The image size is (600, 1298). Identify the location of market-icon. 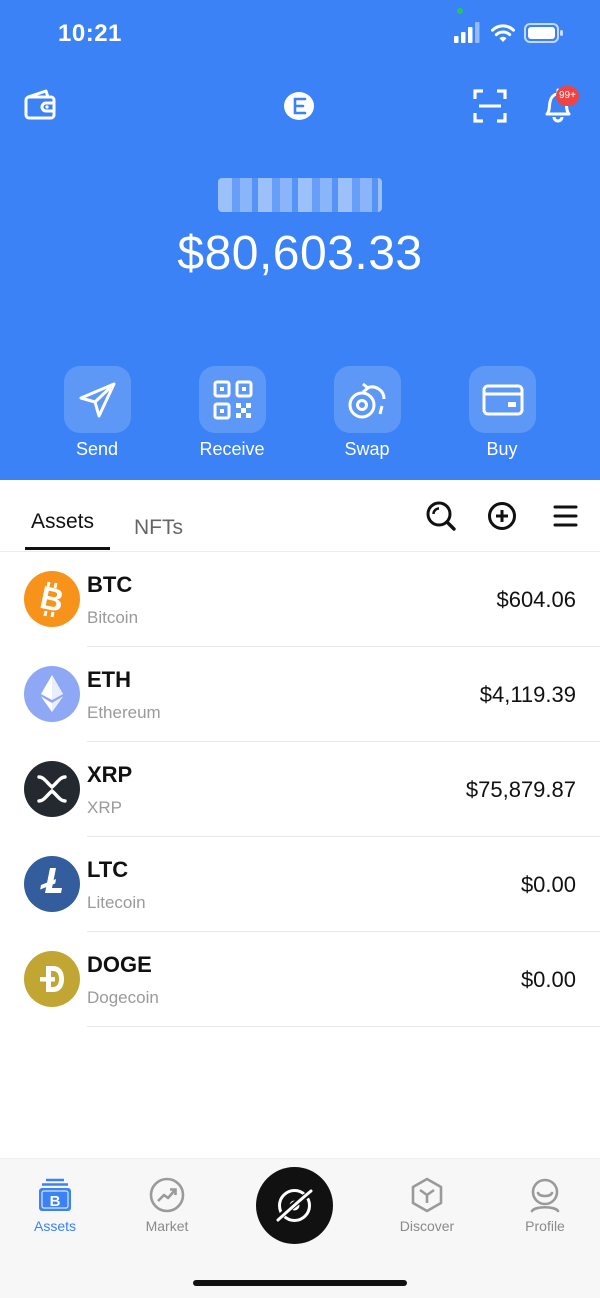
(167, 1195).